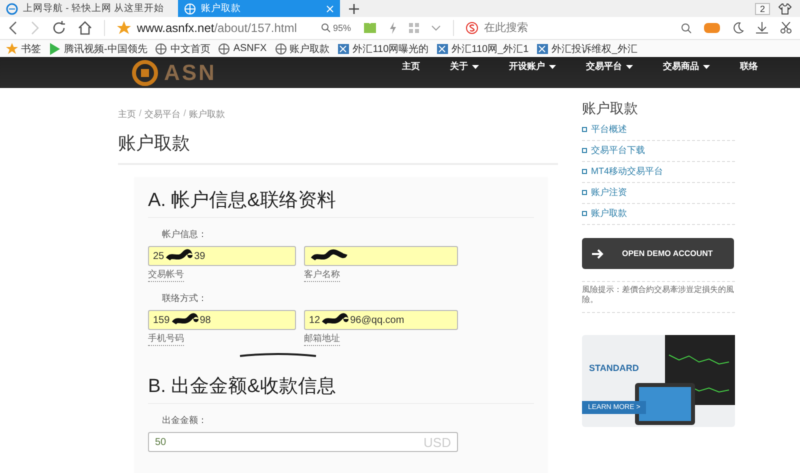 The width and height of the screenshot is (800, 473). Describe the element at coordinates (23, 49) in the screenshot. I see `bookmark: 书签` at that location.